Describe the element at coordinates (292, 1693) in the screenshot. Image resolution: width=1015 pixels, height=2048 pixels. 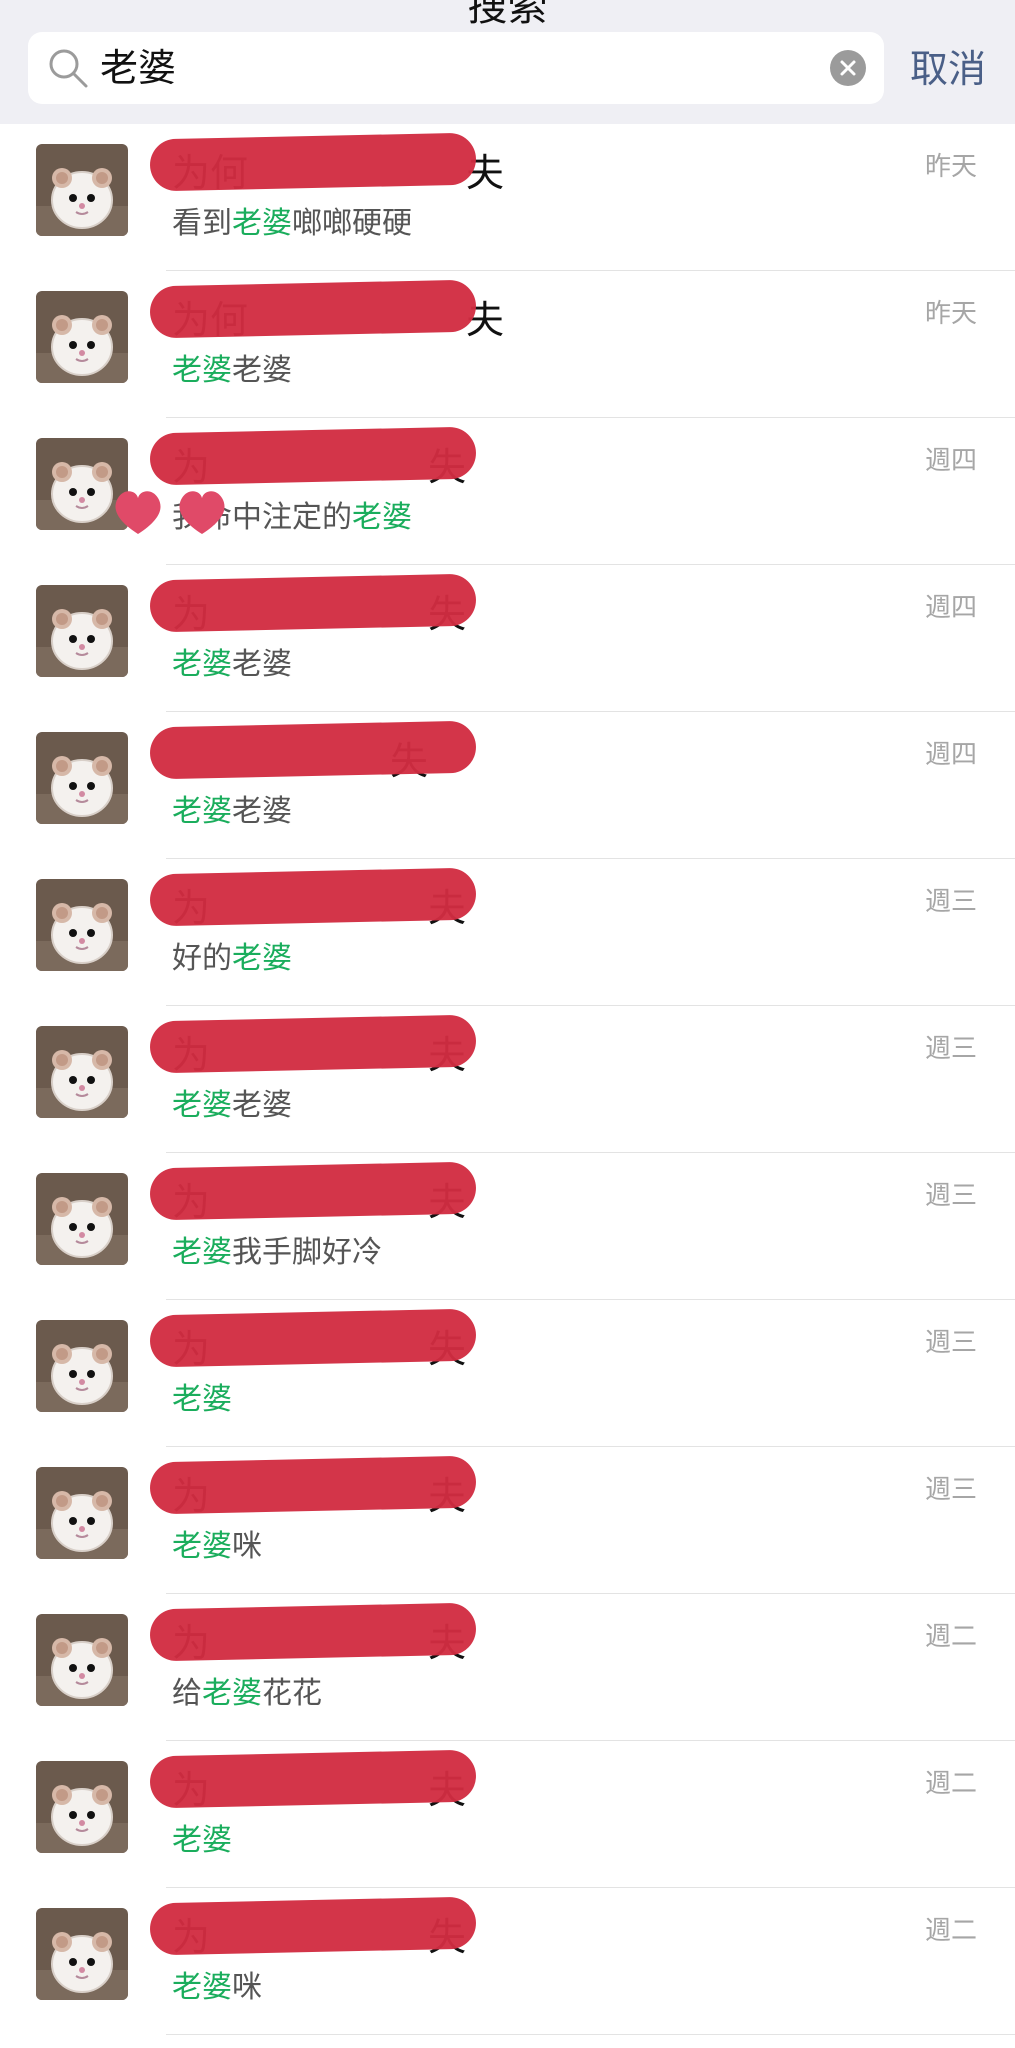
I see `snippet-suffix: 花花` at that location.